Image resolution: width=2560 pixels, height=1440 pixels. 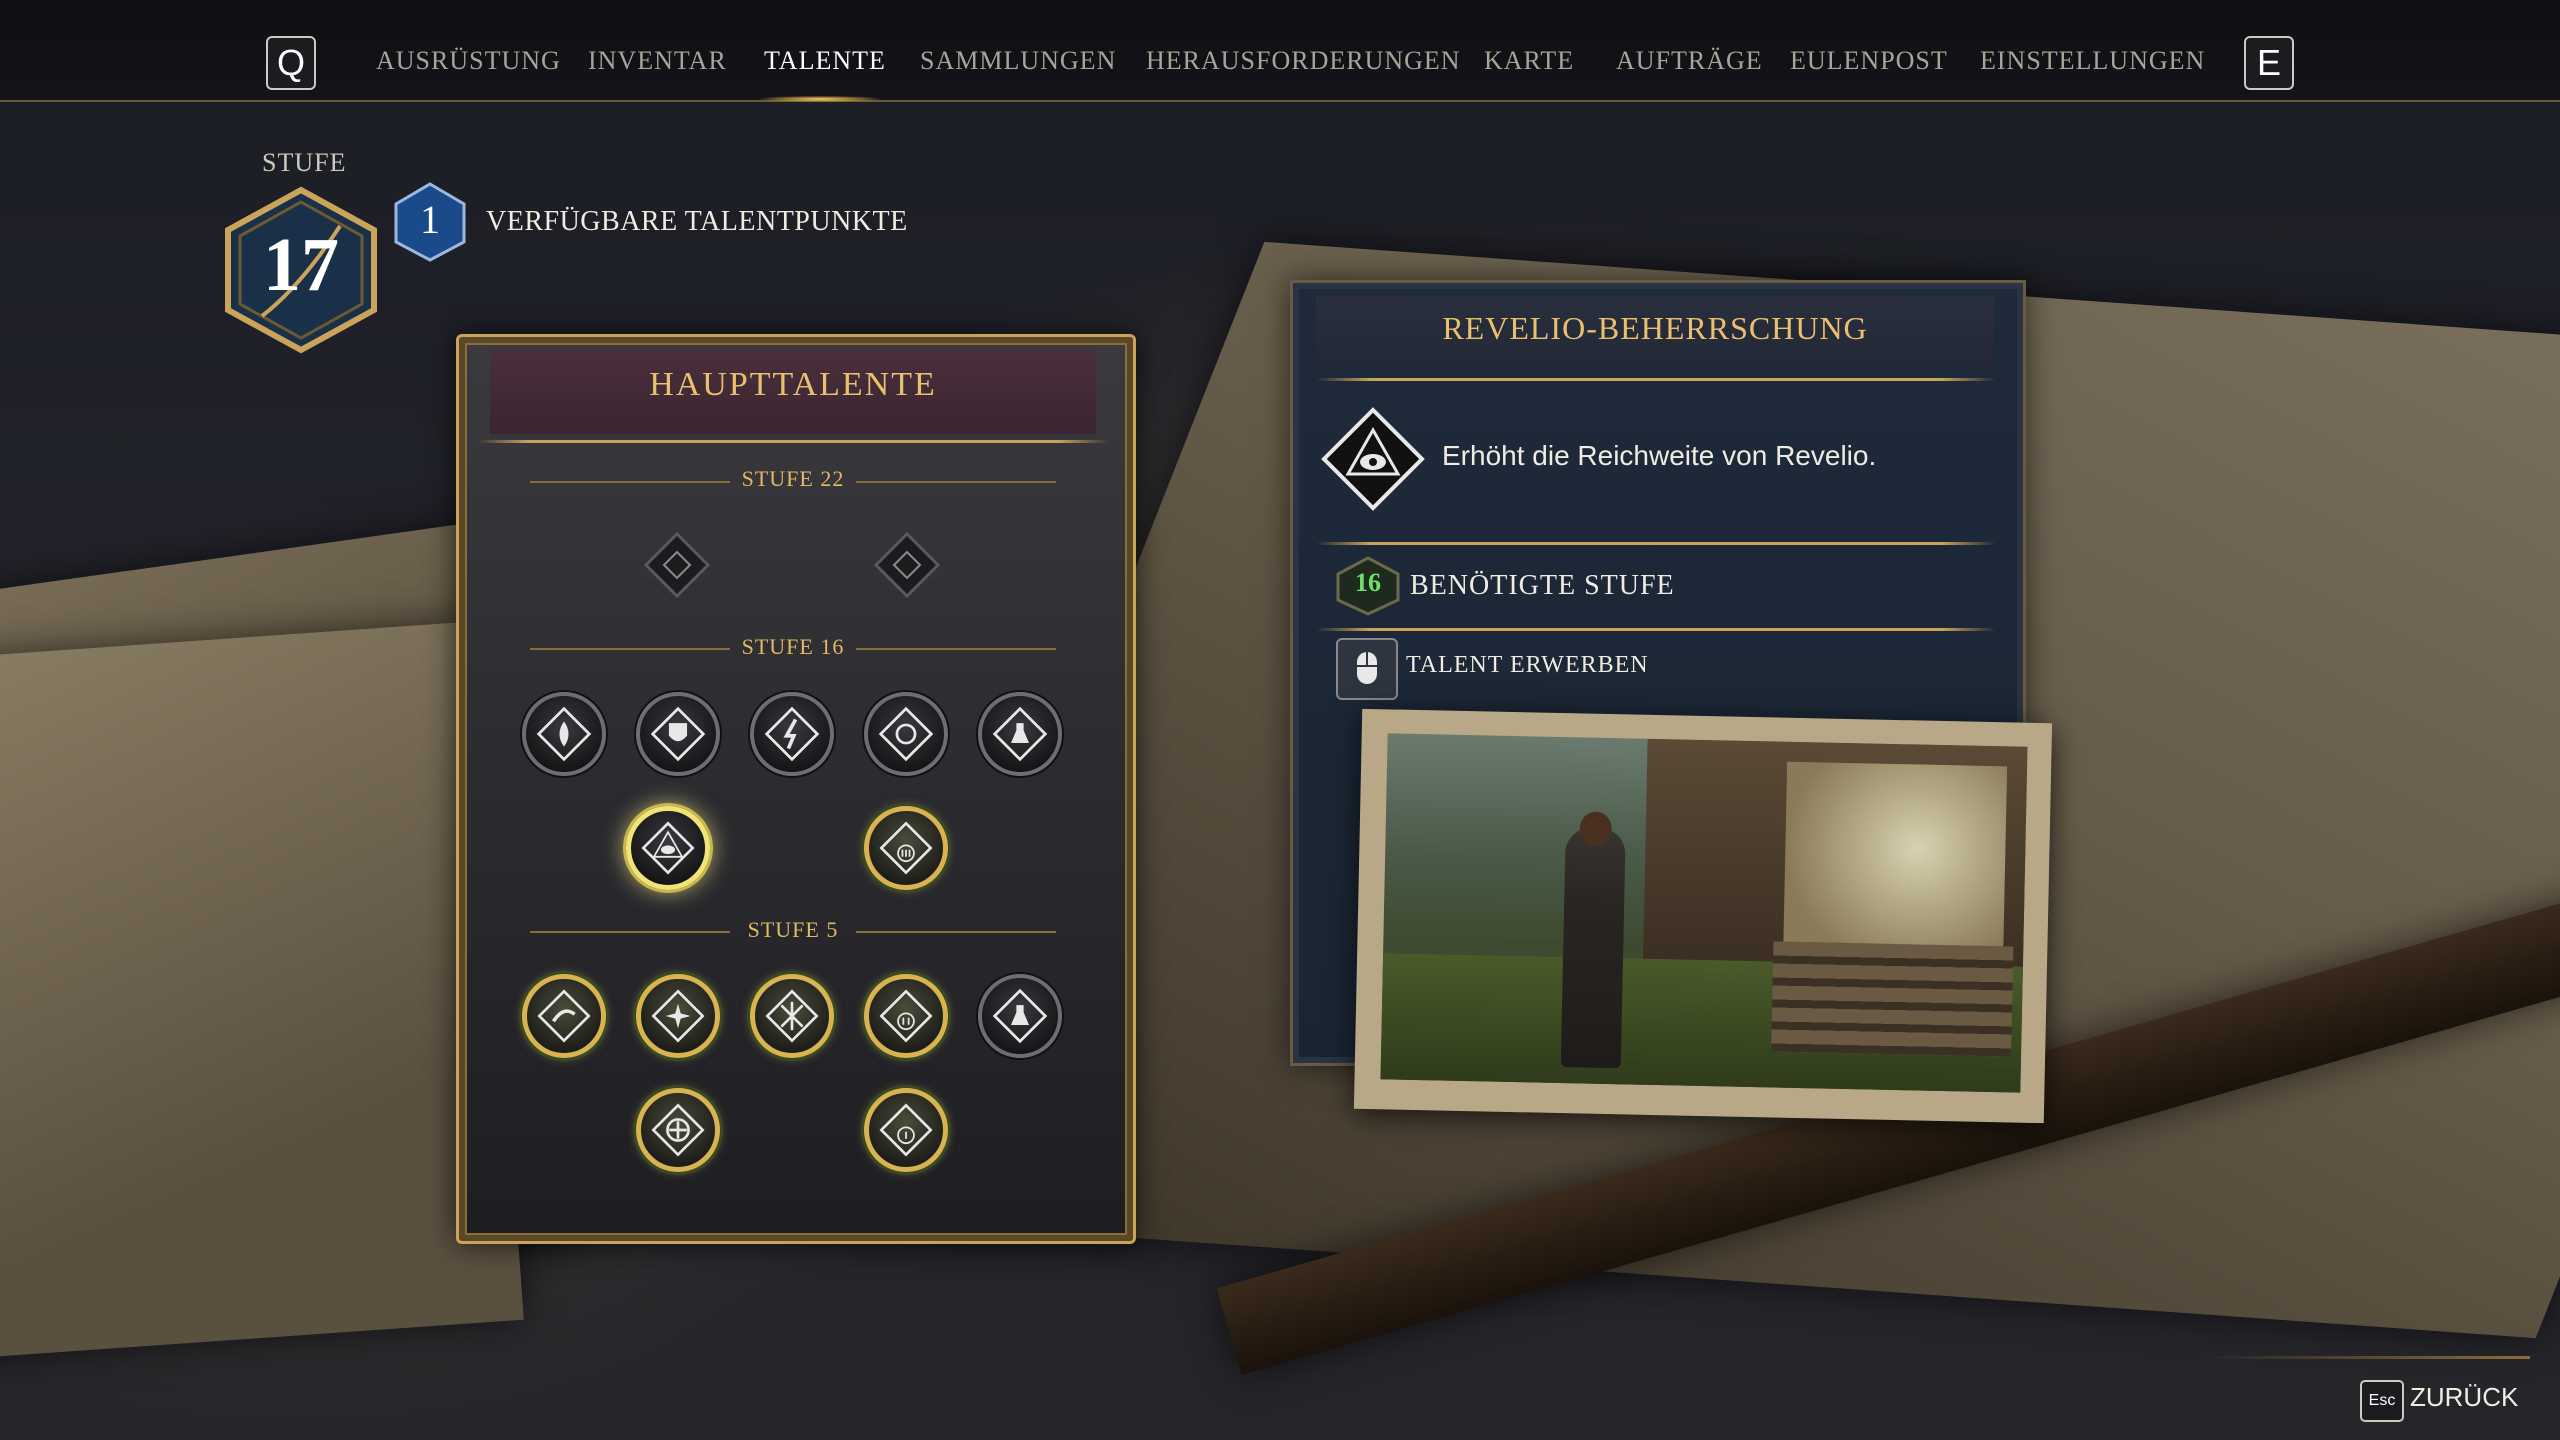 I want to click on hand-spell-icon, so click(x=564, y=1016).